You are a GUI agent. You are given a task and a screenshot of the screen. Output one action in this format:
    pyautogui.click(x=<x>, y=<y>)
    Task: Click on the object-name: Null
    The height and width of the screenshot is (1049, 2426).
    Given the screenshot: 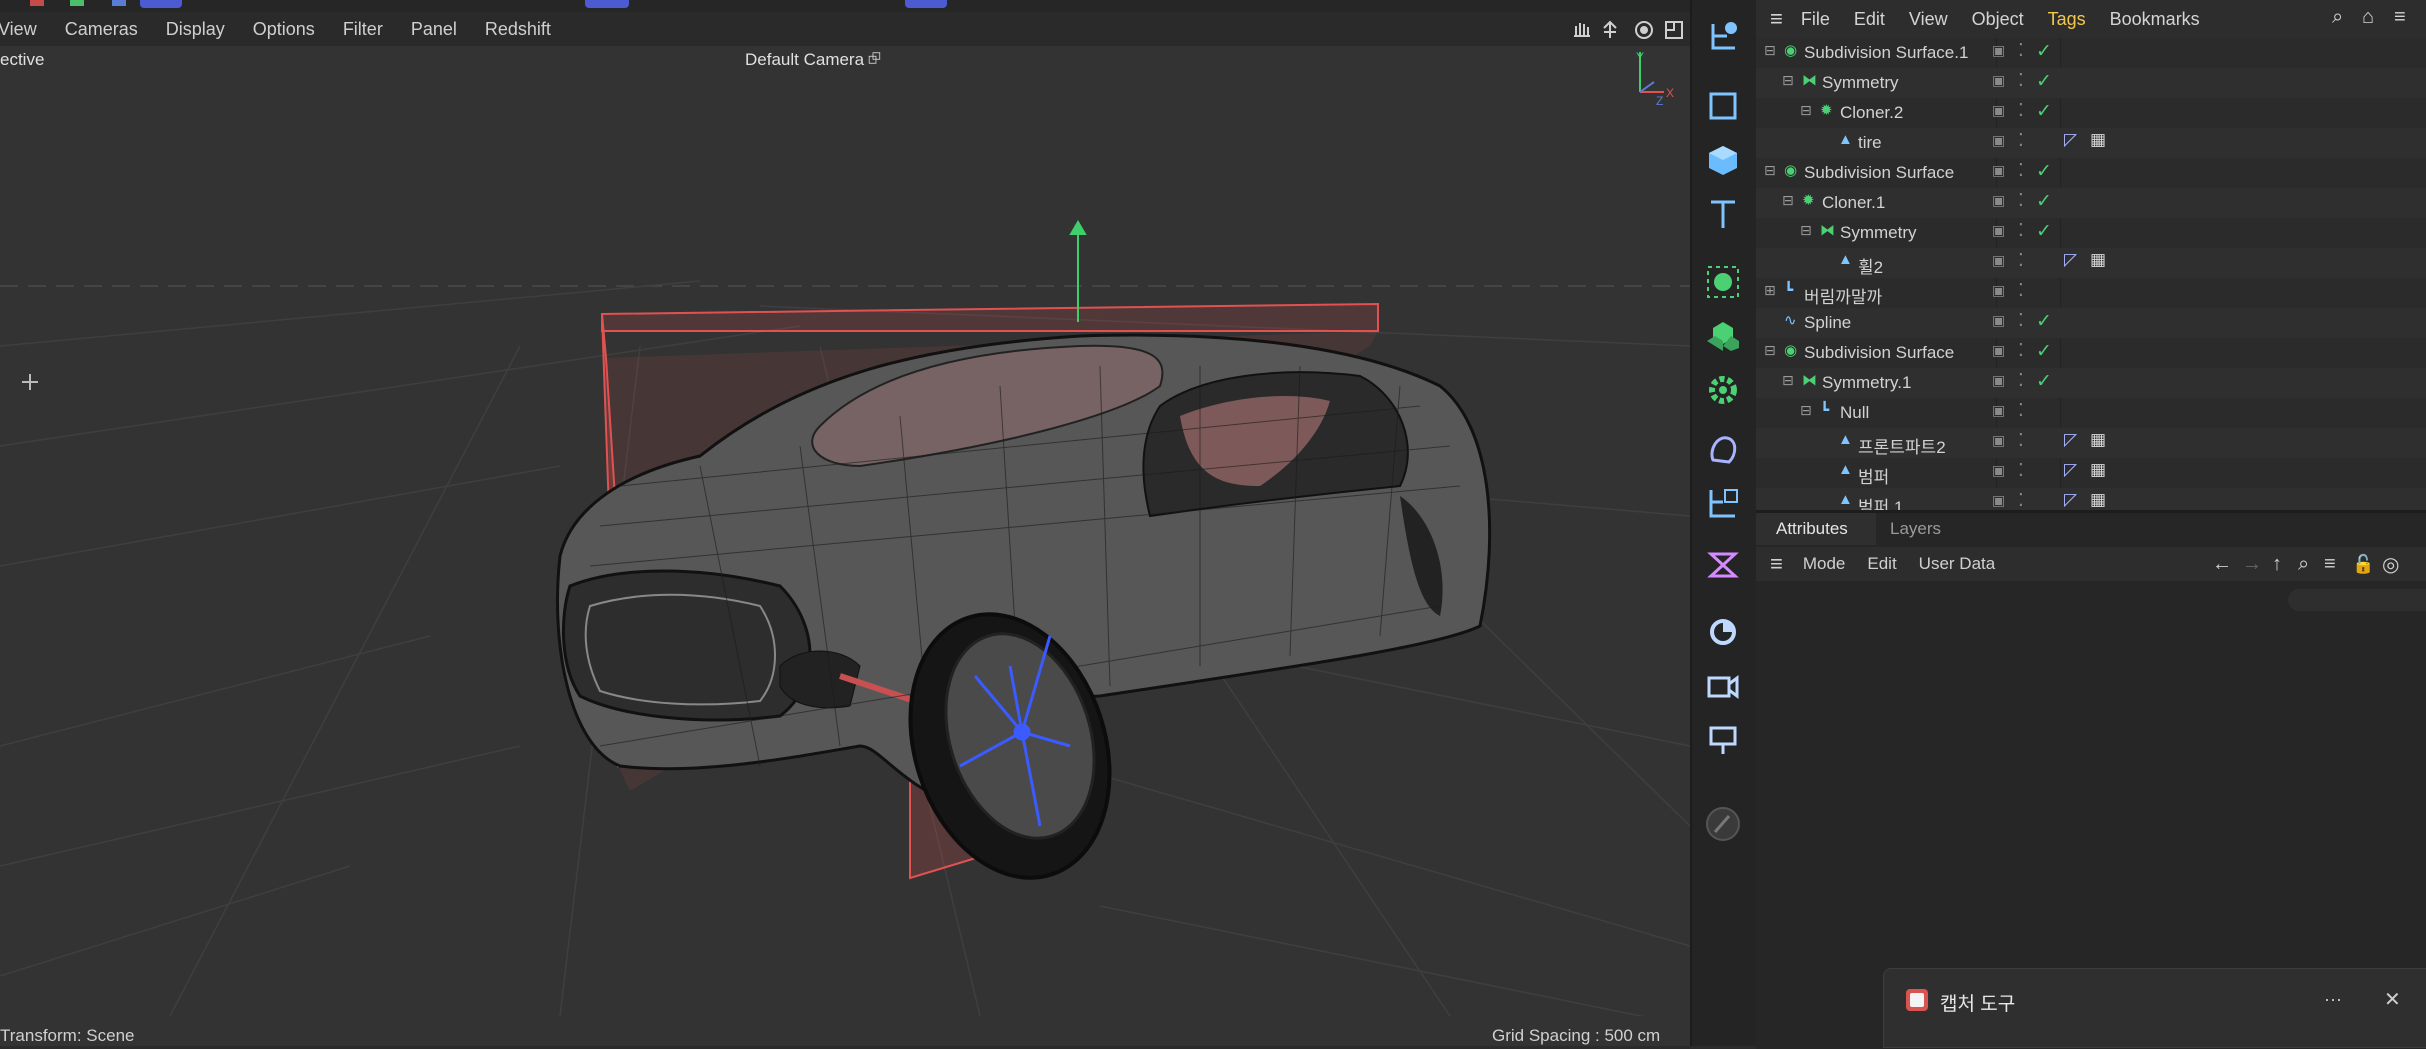 What is the action you would take?
    pyautogui.click(x=1854, y=413)
    